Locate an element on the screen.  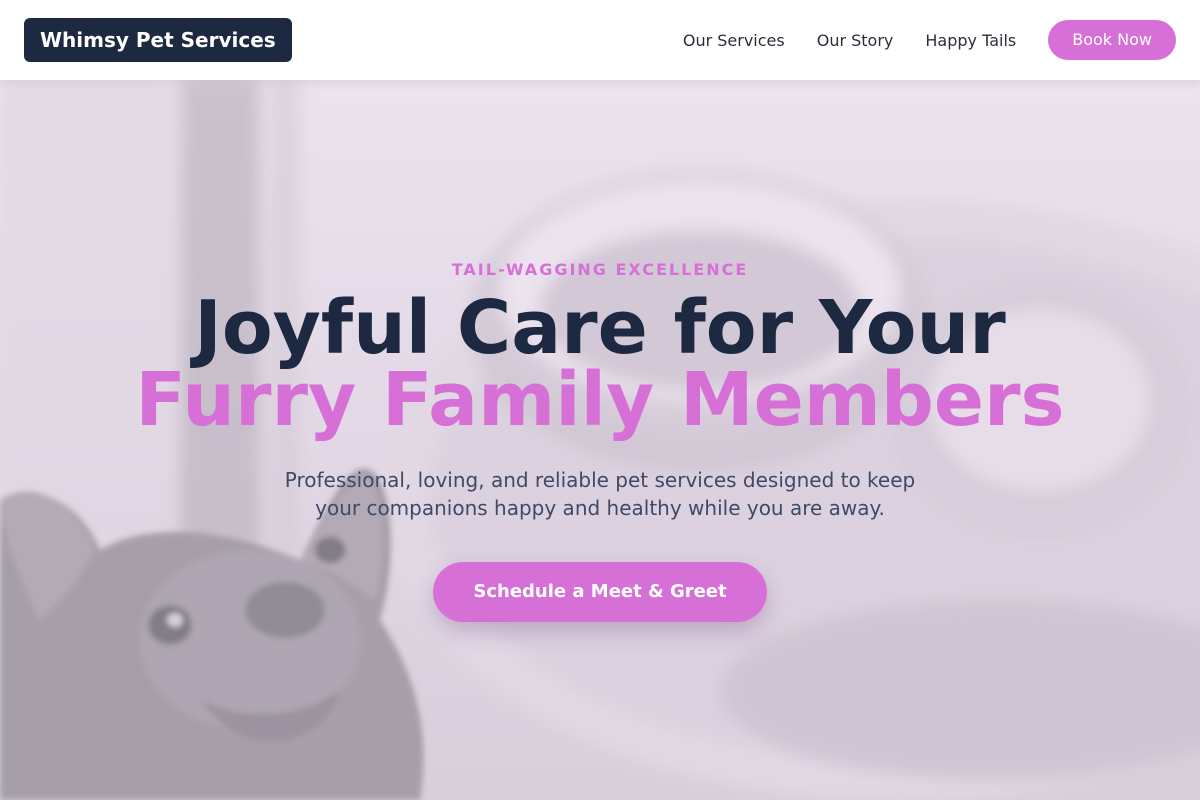
headline-line-2: Furry Family Members is located at coordinates (600, 400).